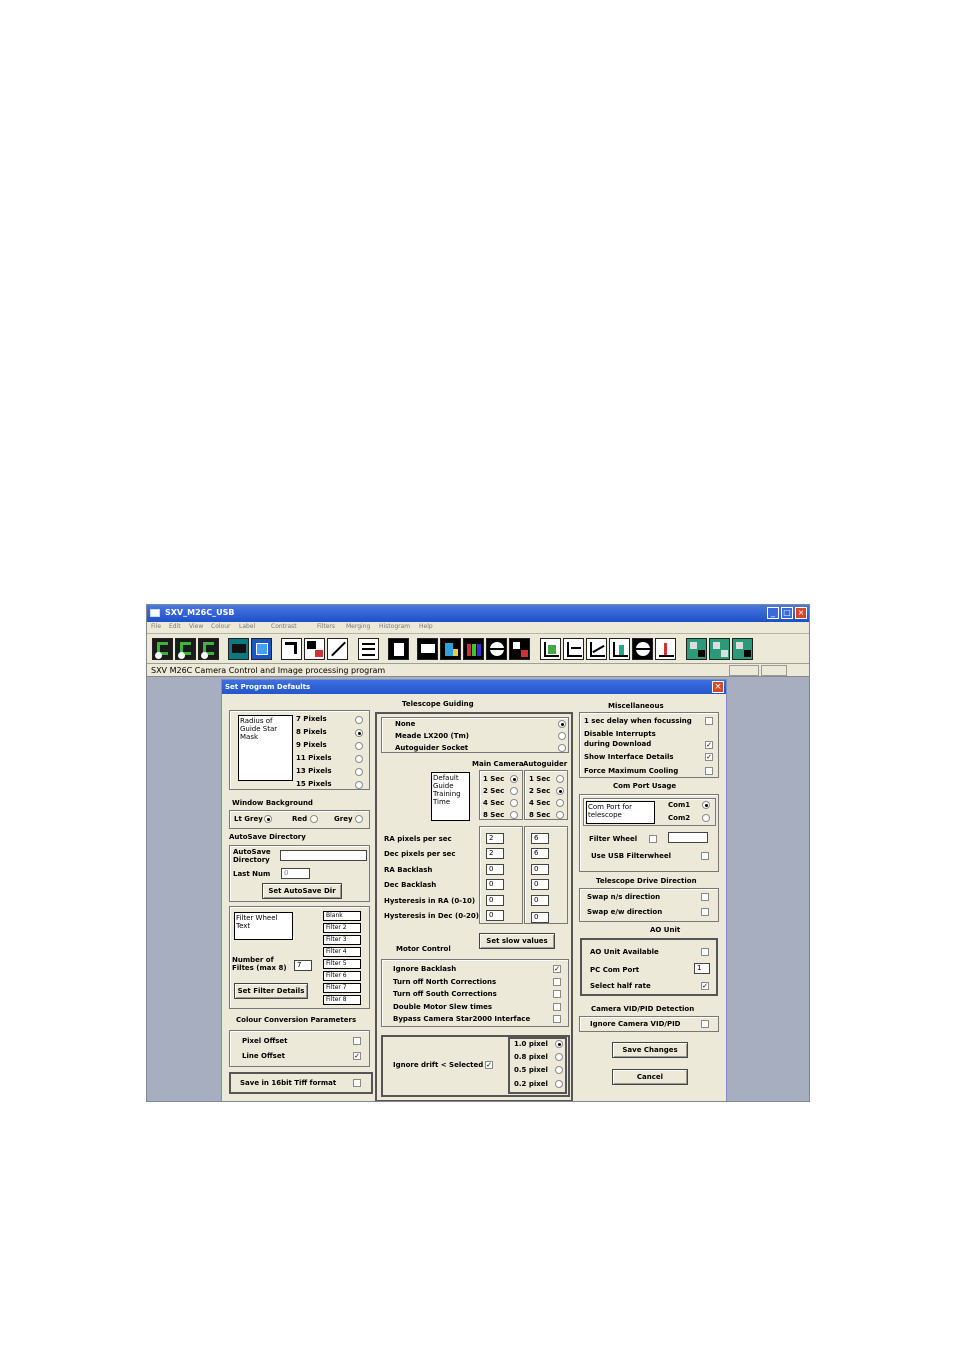  What do you see at coordinates (540, 900) in the screenshot?
I see `hysteresis-ra-auto-input: 0` at bounding box center [540, 900].